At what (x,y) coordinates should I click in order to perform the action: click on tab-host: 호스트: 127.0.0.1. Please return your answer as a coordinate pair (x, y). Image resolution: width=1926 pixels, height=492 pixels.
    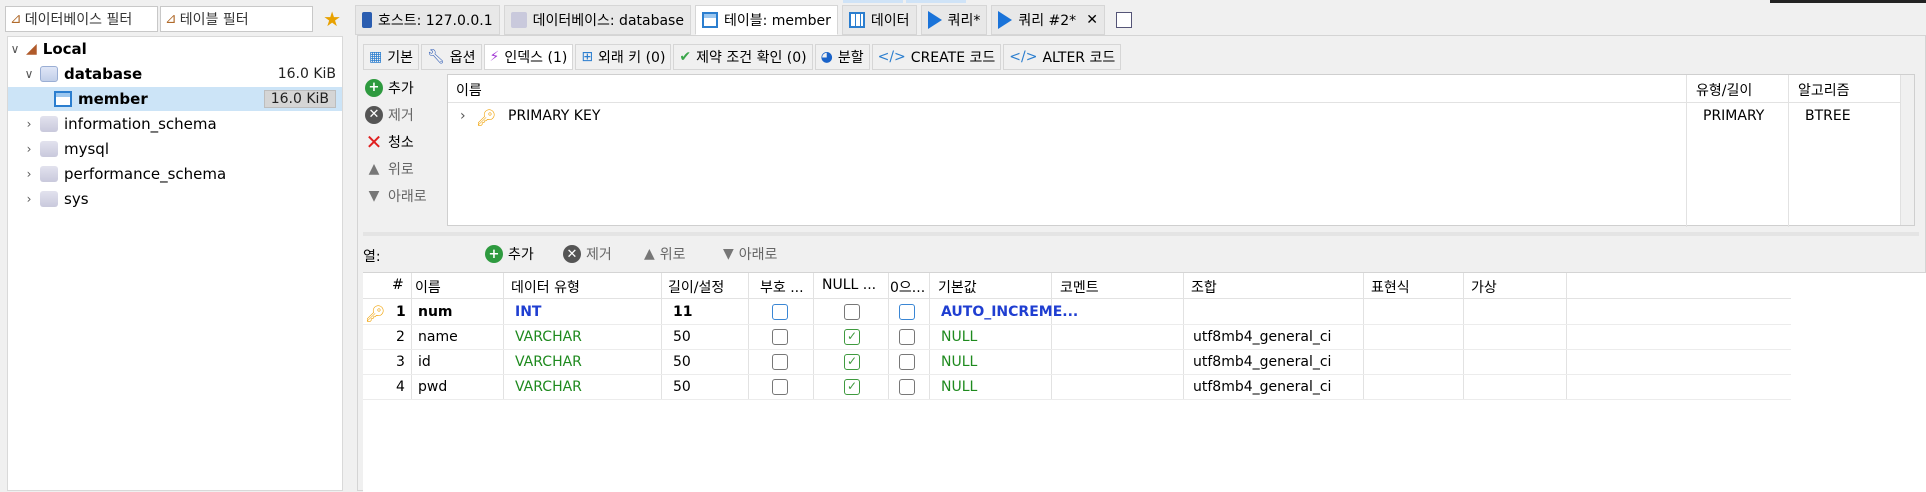
    Looking at the image, I should click on (427, 20).